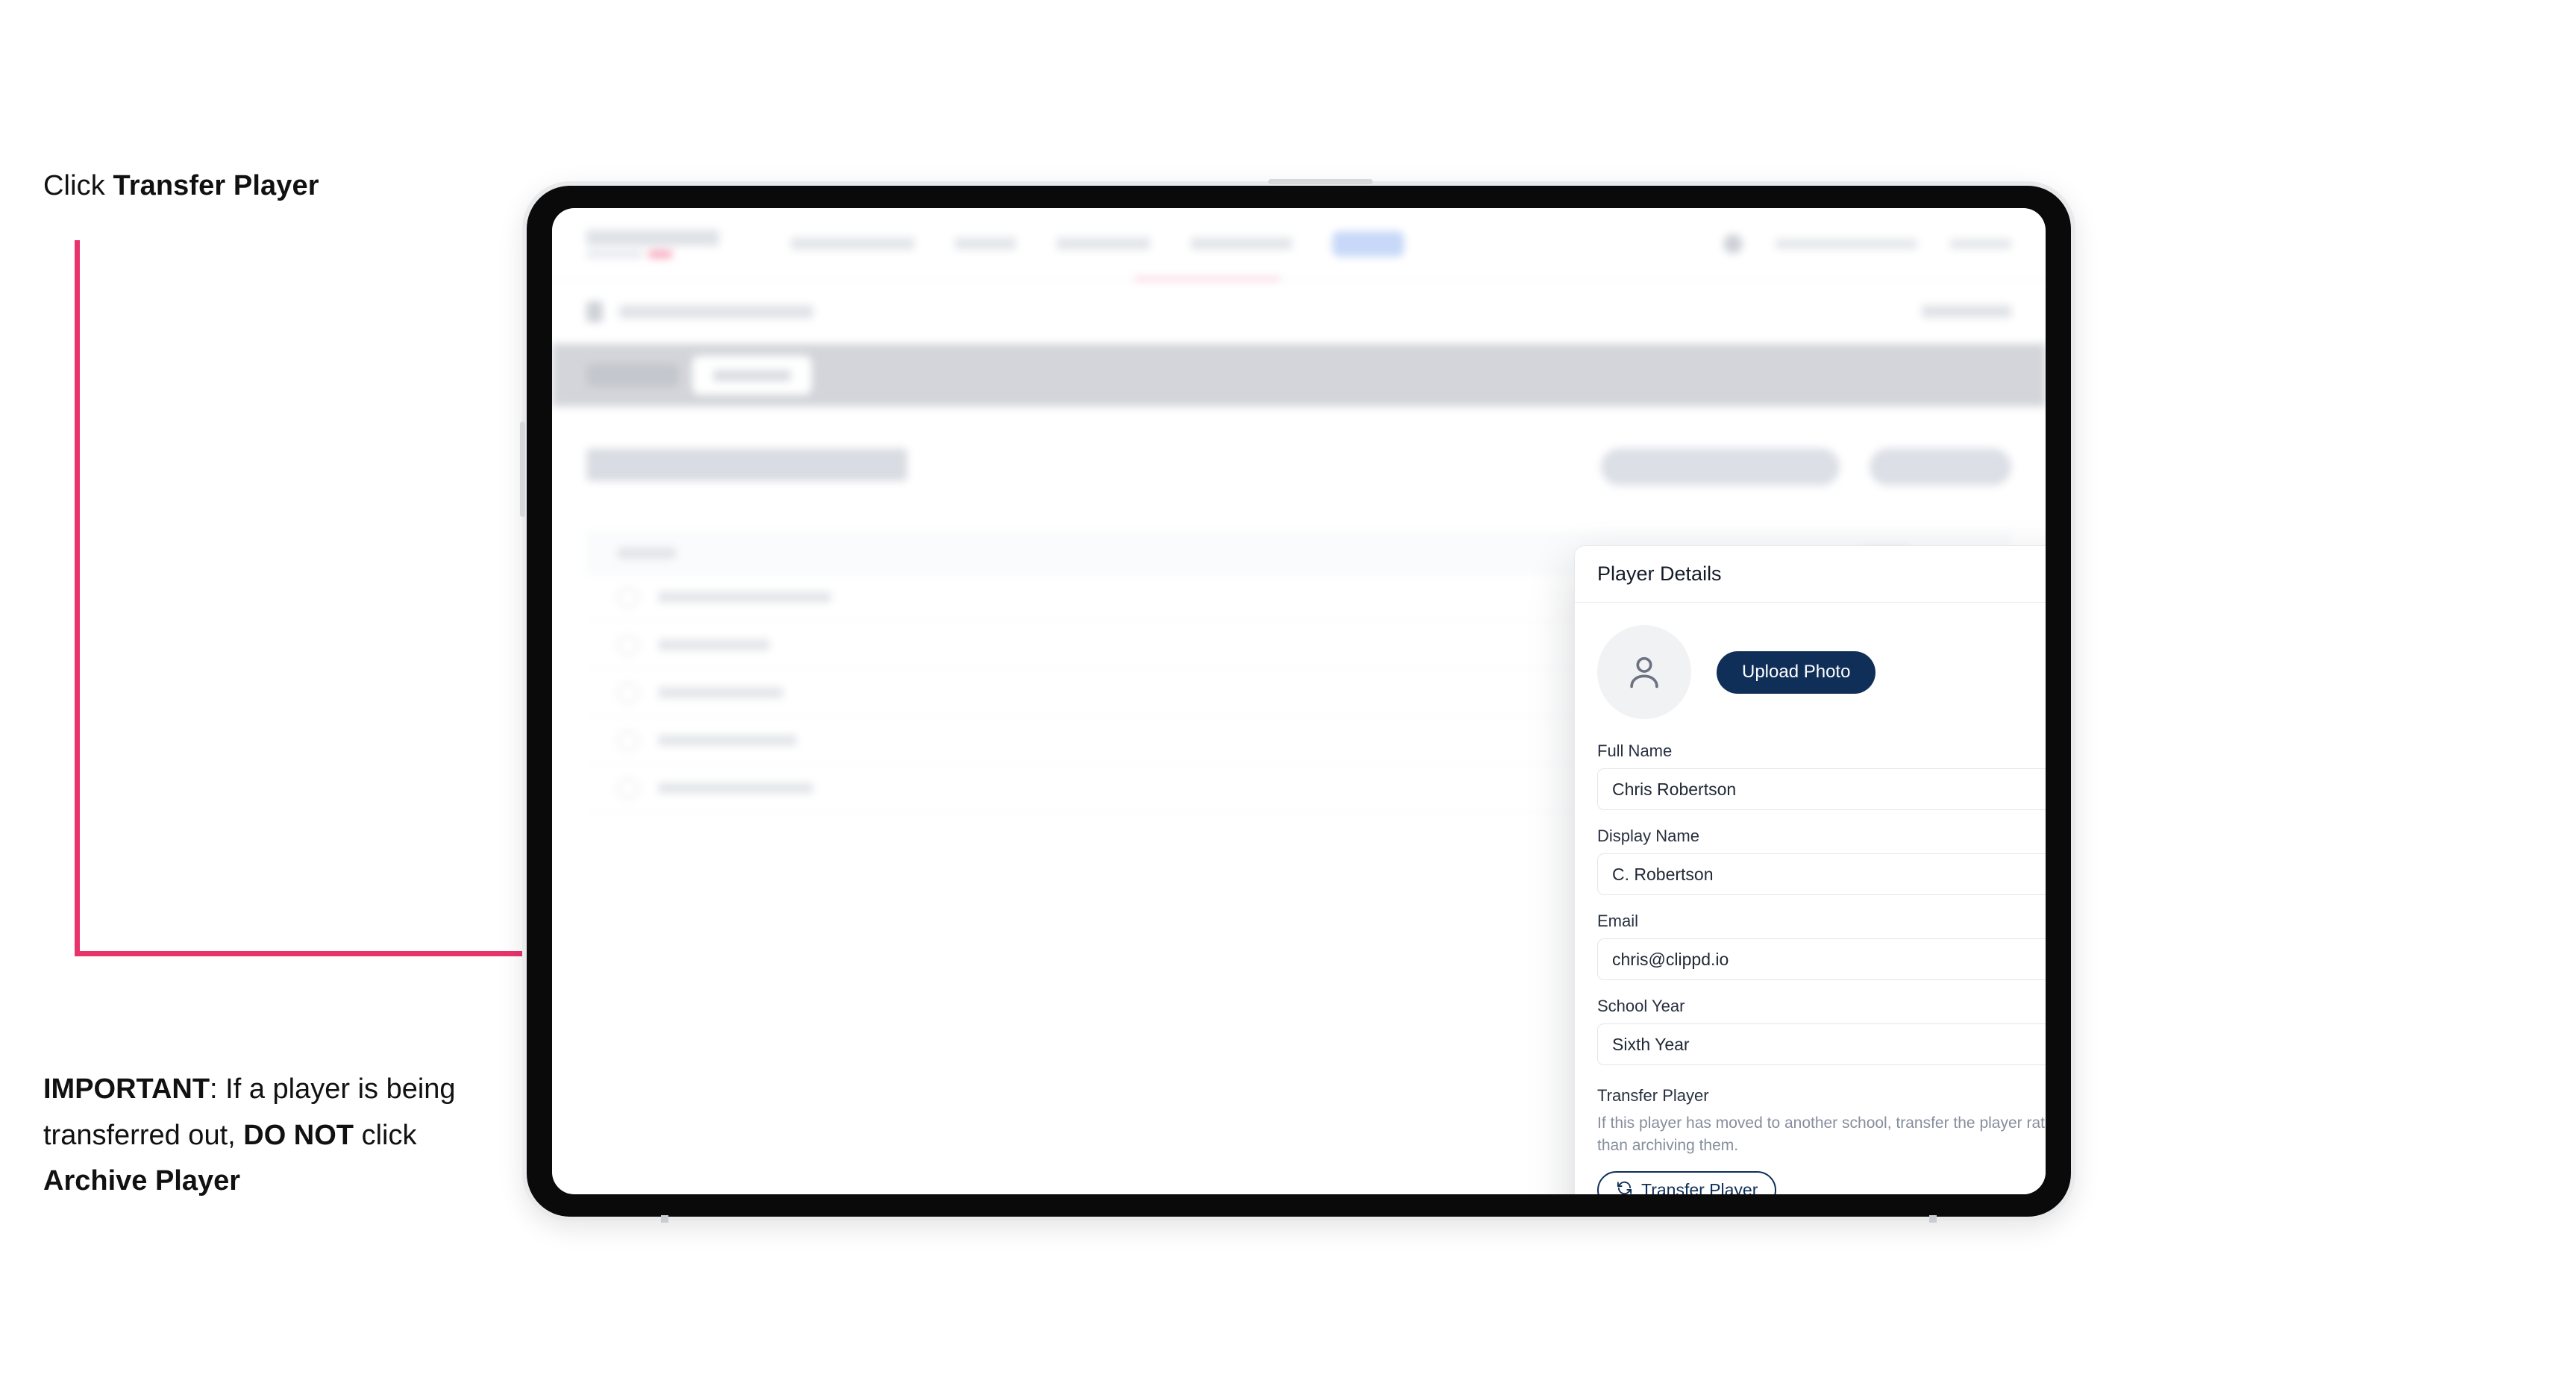 The image size is (2576, 1386). What do you see at coordinates (594, 311) in the screenshot?
I see `clipboard-icon` at bounding box center [594, 311].